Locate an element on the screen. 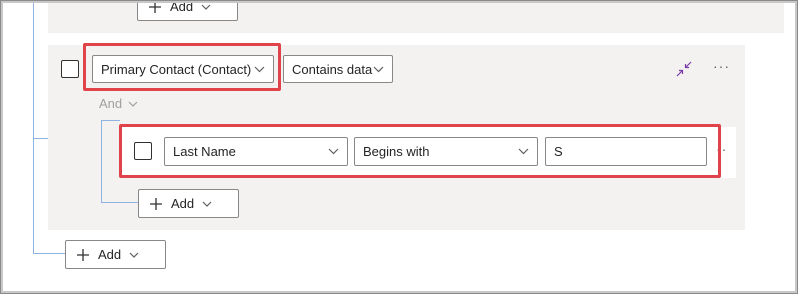 This screenshot has height=294, width=798. tree-line-outer-top is located at coordinates (40, 138).